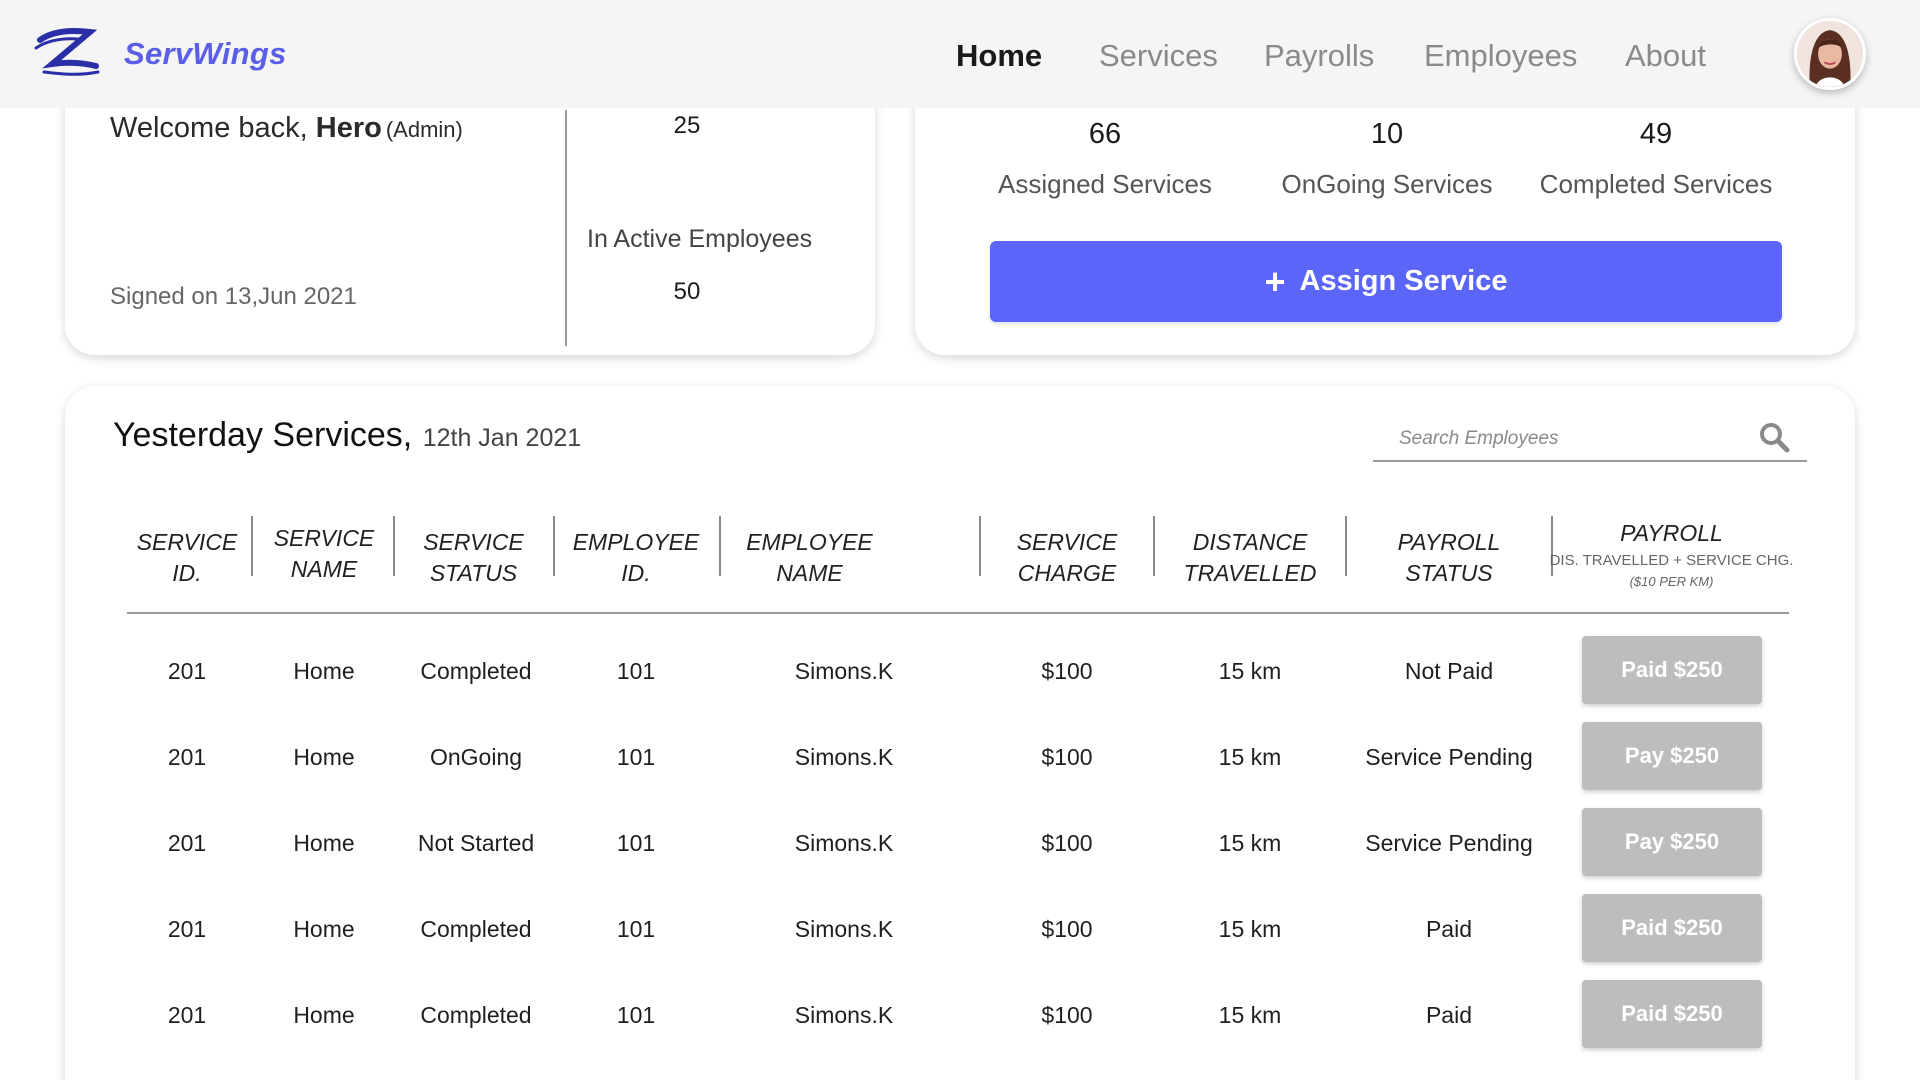 The image size is (1920, 1080). Describe the element at coordinates (566, 228) in the screenshot. I see `welcome-divider` at that location.